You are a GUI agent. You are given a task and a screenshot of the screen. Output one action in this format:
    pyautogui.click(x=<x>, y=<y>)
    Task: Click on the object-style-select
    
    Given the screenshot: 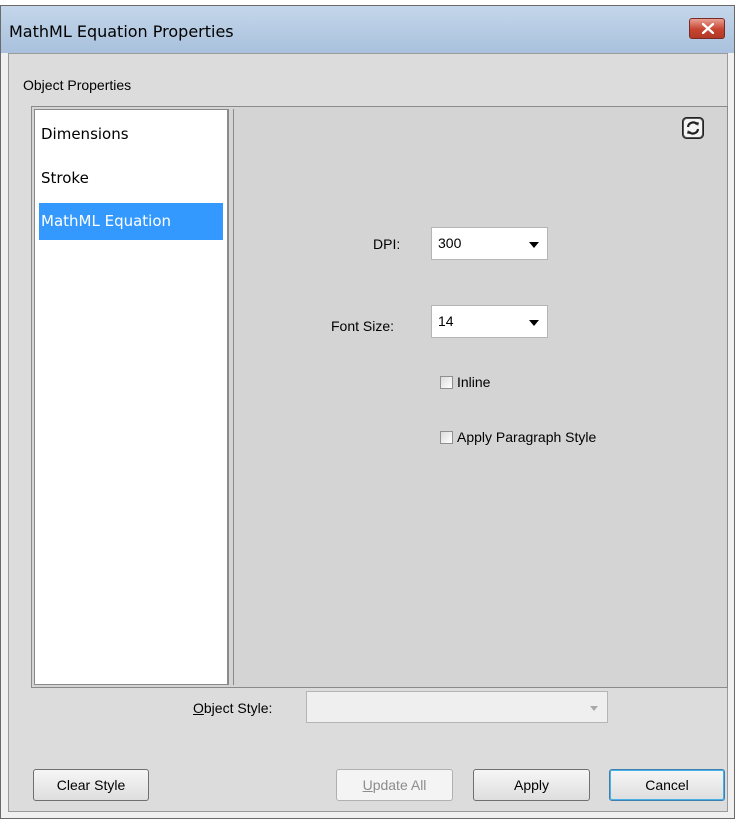 What is the action you would take?
    pyautogui.click(x=457, y=707)
    